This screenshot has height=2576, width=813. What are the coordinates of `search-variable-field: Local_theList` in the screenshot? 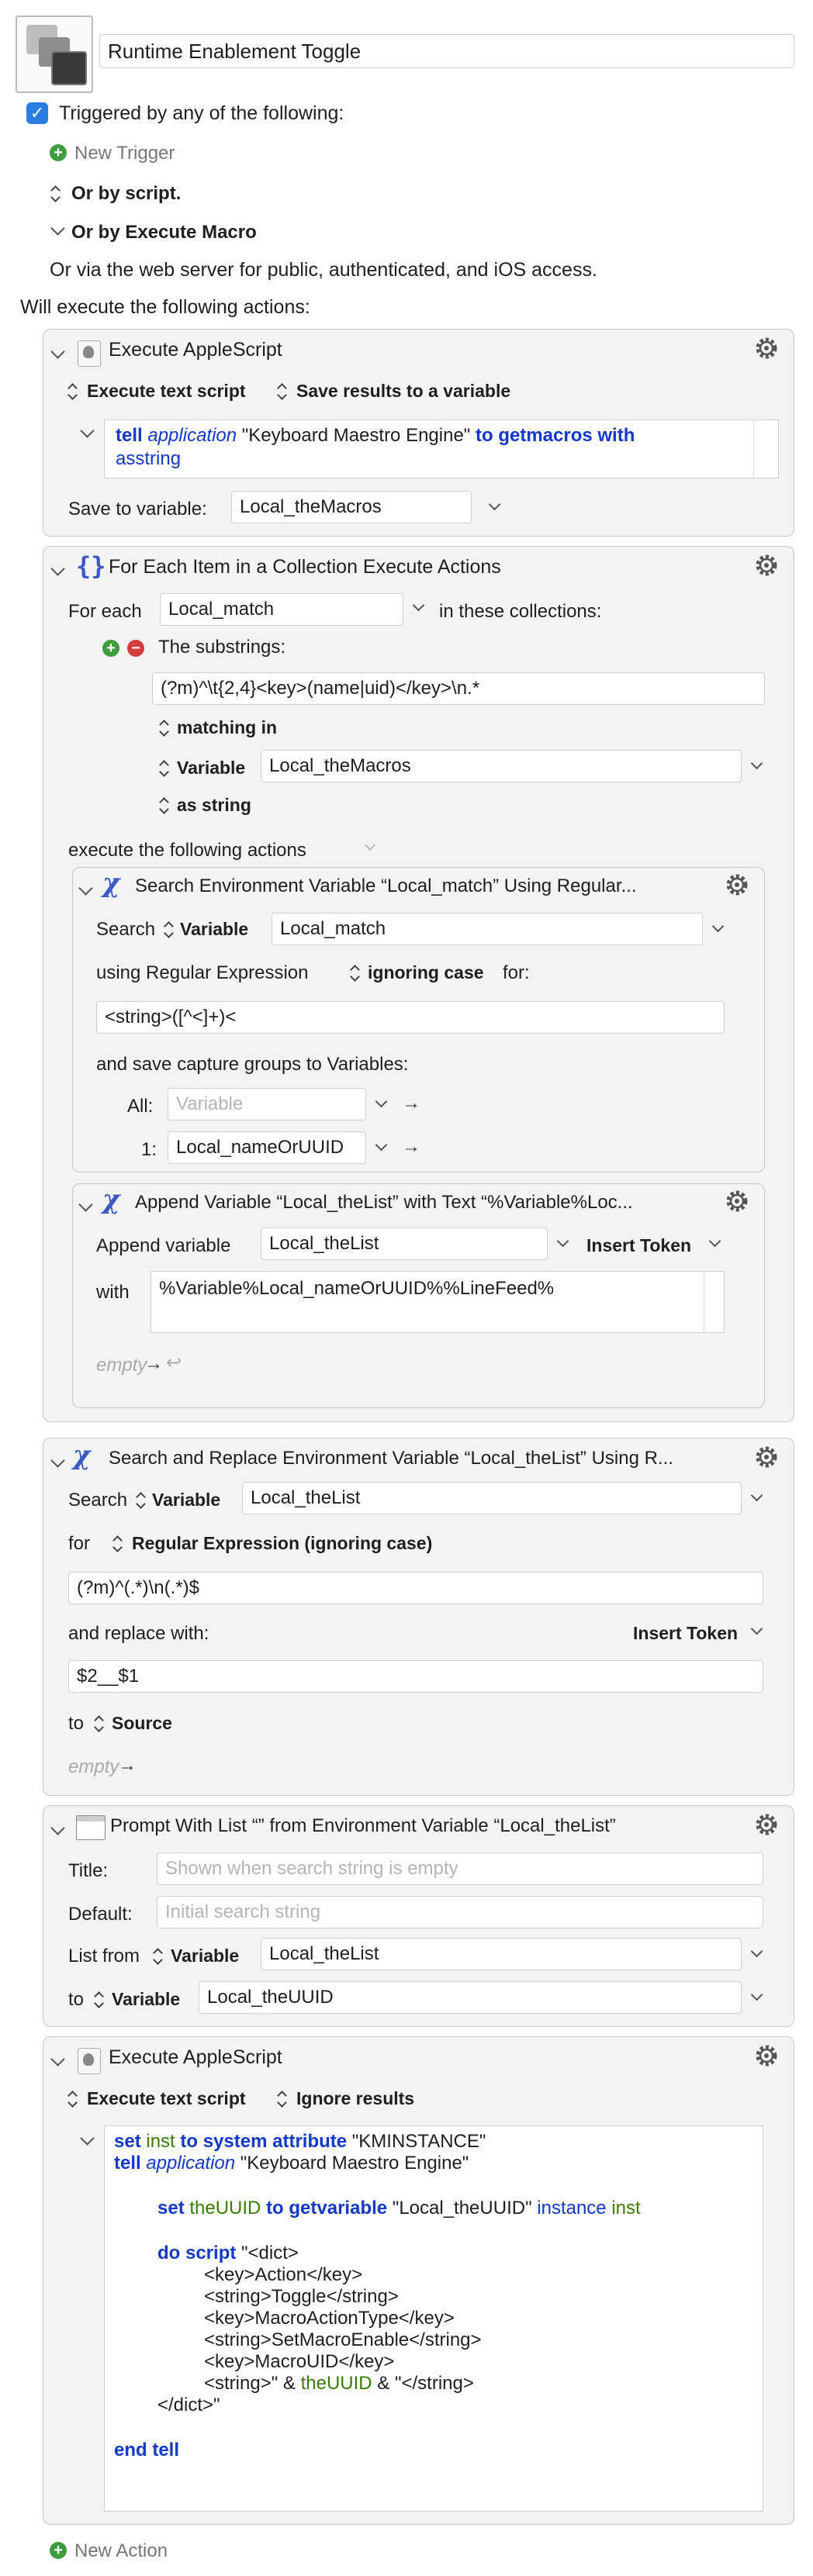 It's located at (492, 1498).